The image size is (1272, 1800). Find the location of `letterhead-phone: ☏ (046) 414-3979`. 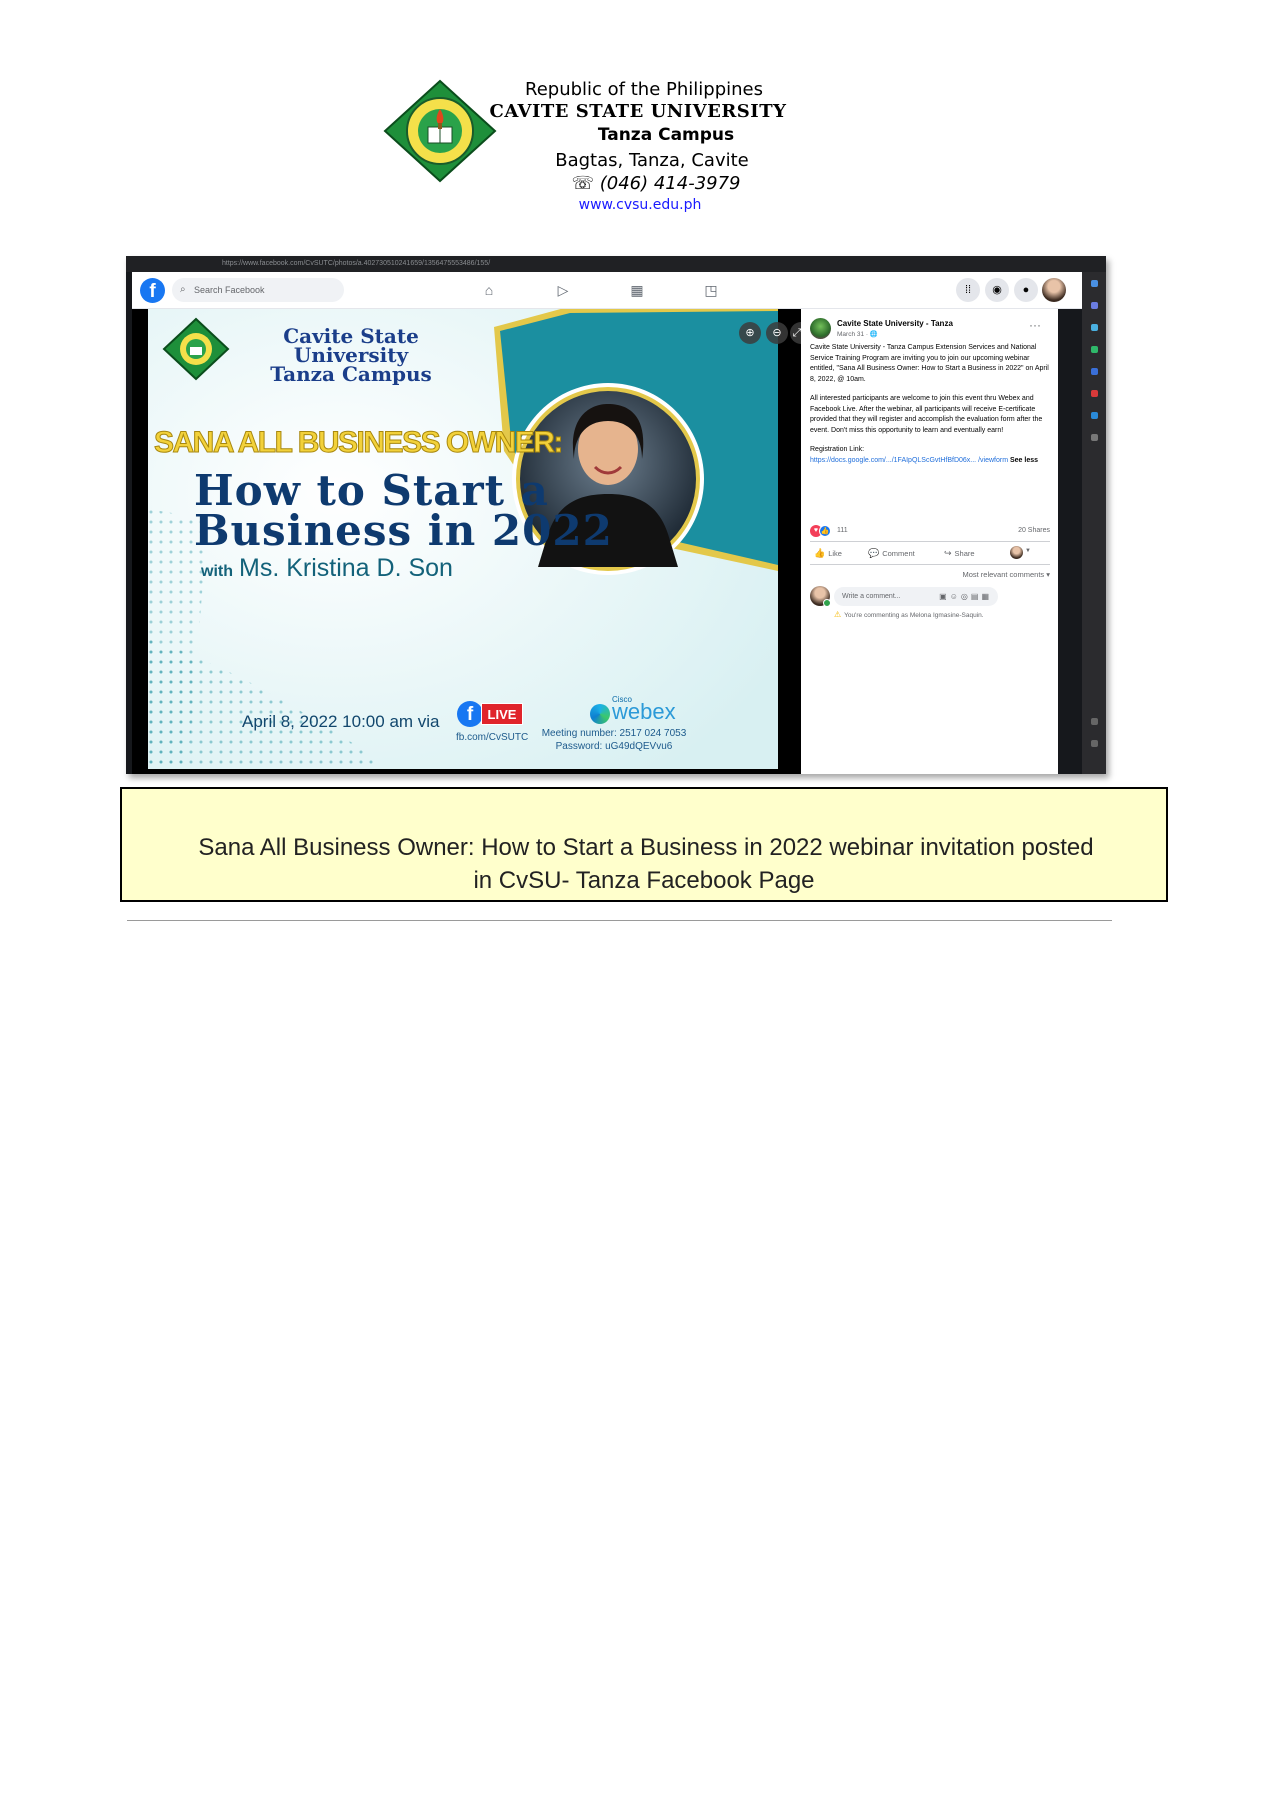

letterhead-phone: ☏ (046) 414-3979 is located at coordinates (656, 183).